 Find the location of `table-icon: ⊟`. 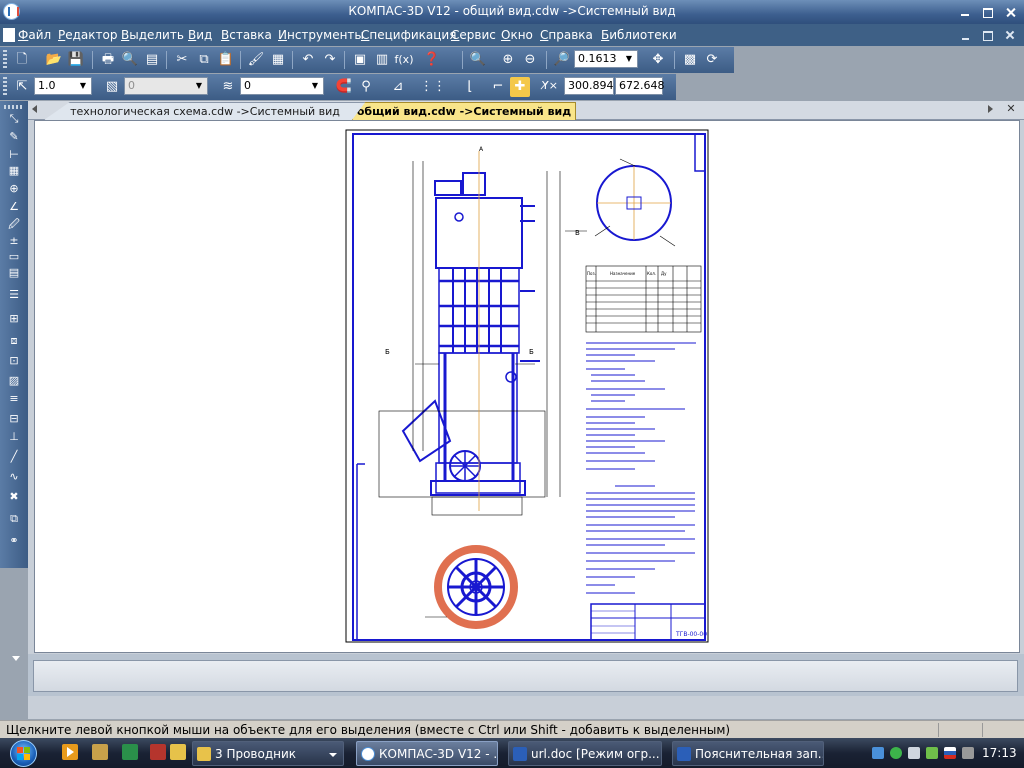

table-icon: ⊟ is located at coordinates (14, 419).